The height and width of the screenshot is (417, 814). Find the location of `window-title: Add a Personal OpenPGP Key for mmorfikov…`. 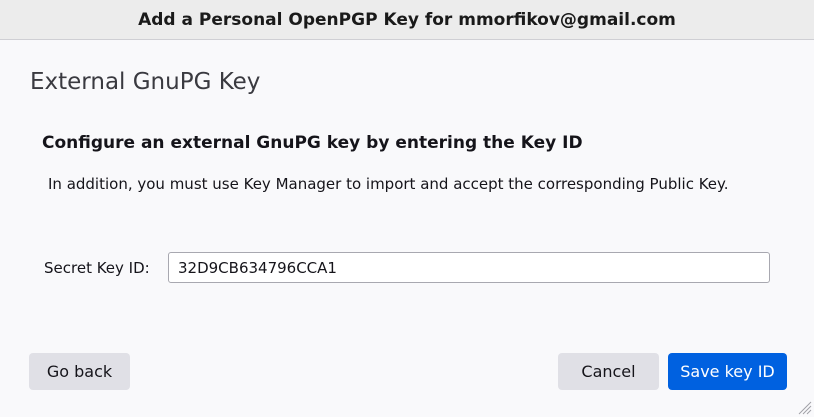

window-title: Add a Personal OpenPGP Key for mmorfikov… is located at coordinates (407, 19).